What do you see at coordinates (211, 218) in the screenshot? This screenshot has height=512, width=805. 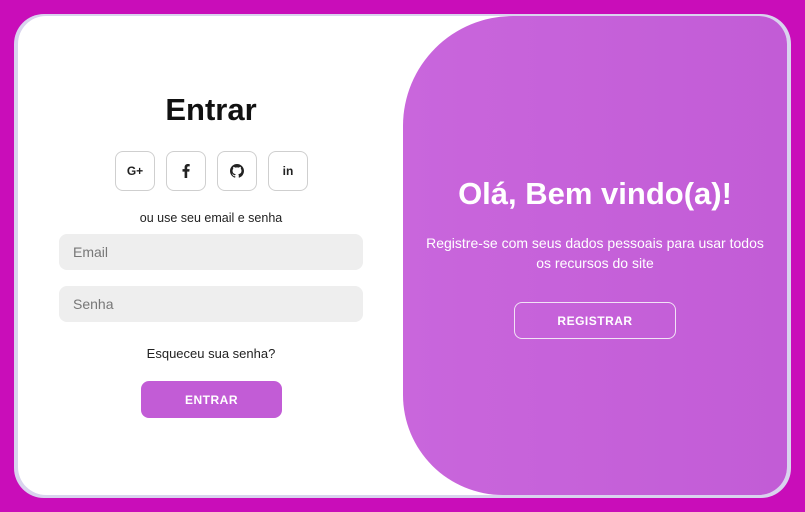 I see `alt-login-hint: ou use seu email e senha` at bounding box center [211, 218].